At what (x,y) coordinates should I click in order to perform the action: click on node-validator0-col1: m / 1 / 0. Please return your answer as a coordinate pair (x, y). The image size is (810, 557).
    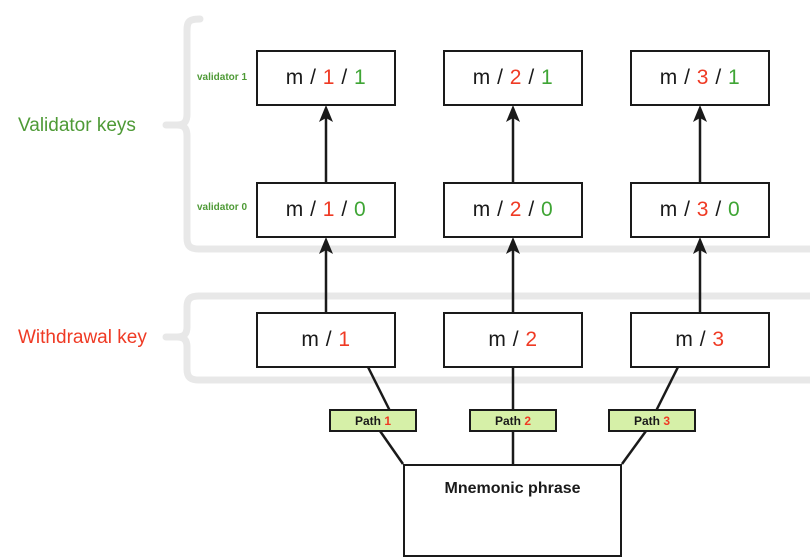
    Looking at the image, I should click on (326, 210).